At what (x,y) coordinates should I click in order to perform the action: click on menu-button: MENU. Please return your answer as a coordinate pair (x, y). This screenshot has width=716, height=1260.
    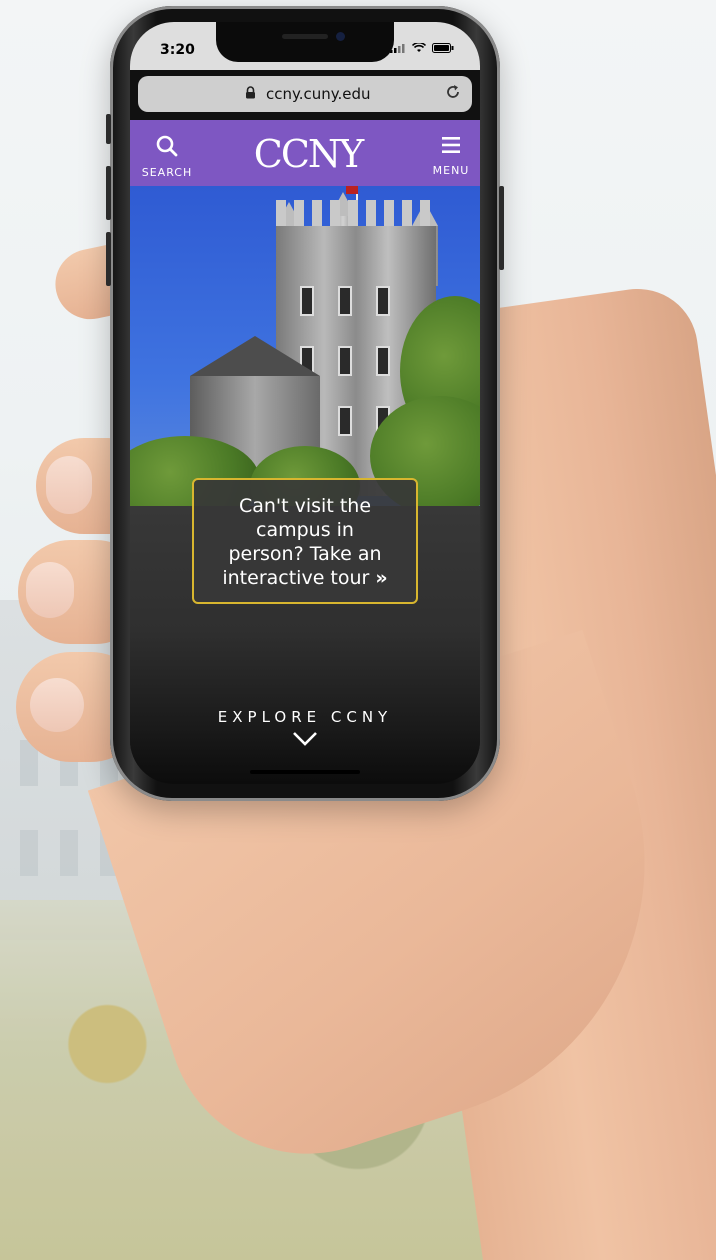
    Looking at the image, I should click on (451, 155).